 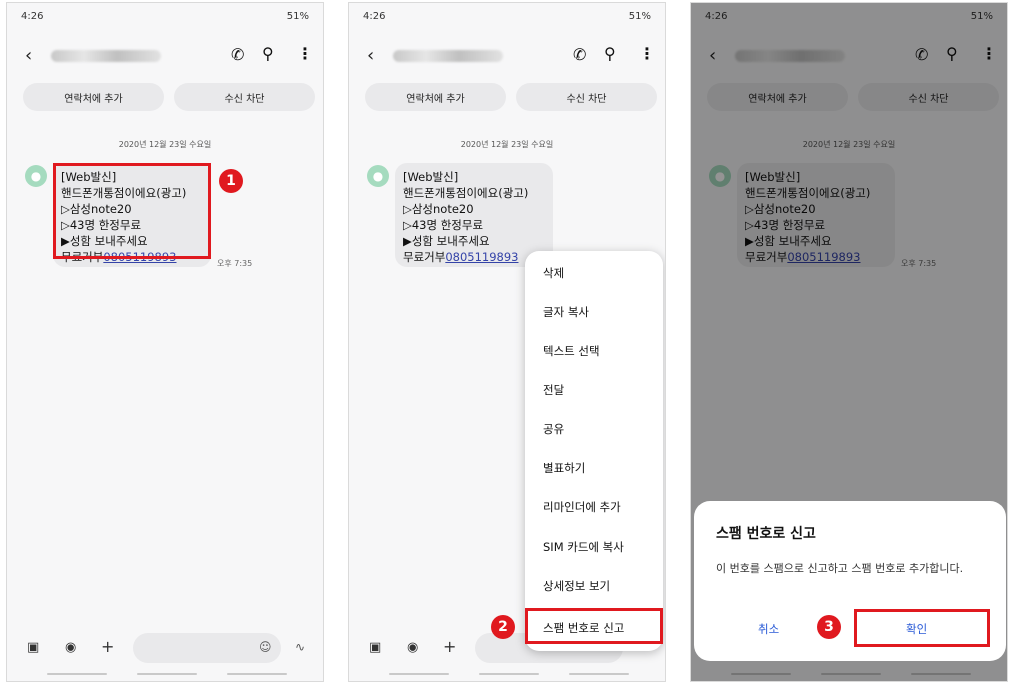 I want to click on message-line: ▶성함 보내주세요, so click(x=446, y=241).